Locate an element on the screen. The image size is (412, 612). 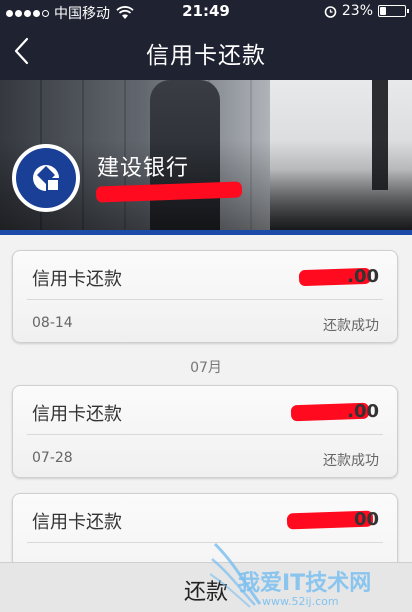
record-date: 08-14 is located at coordinates (52, 323).